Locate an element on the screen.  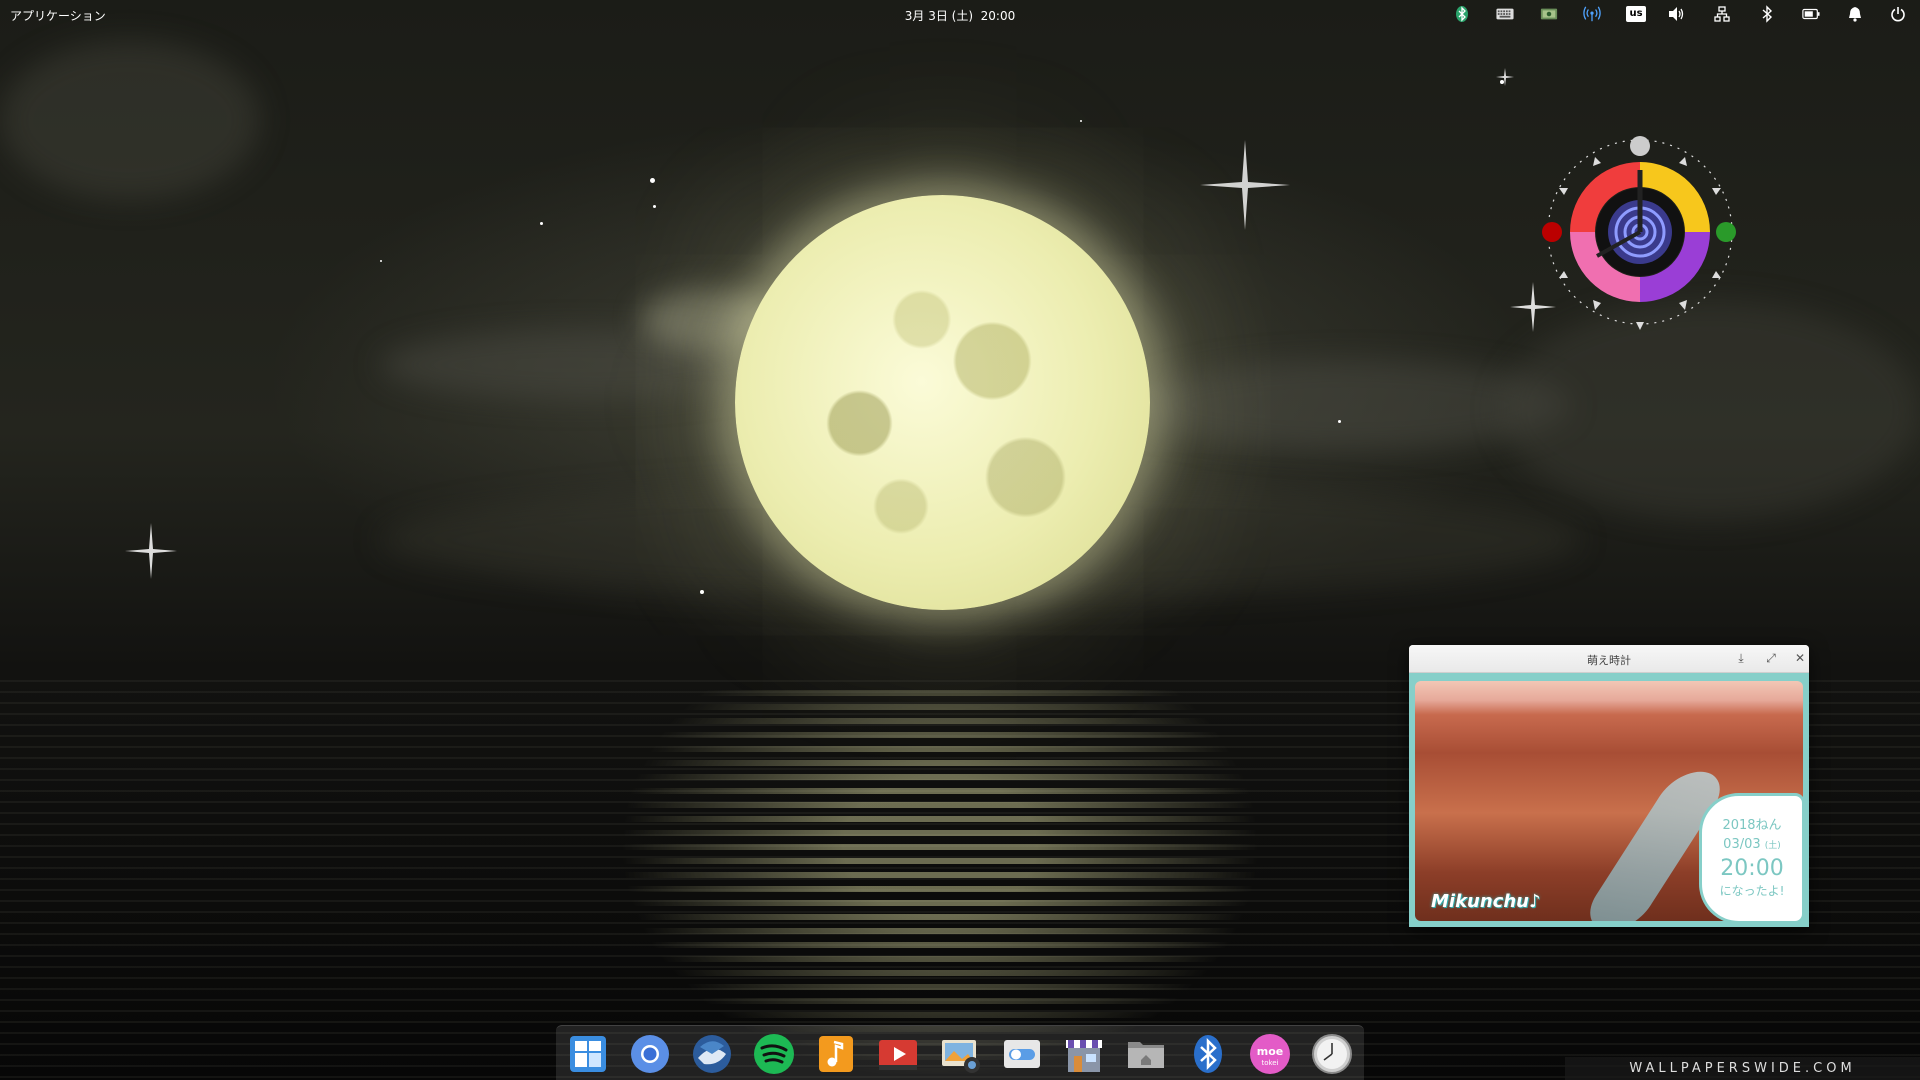
clock-knob-left is located at coordinates (1552, 232).